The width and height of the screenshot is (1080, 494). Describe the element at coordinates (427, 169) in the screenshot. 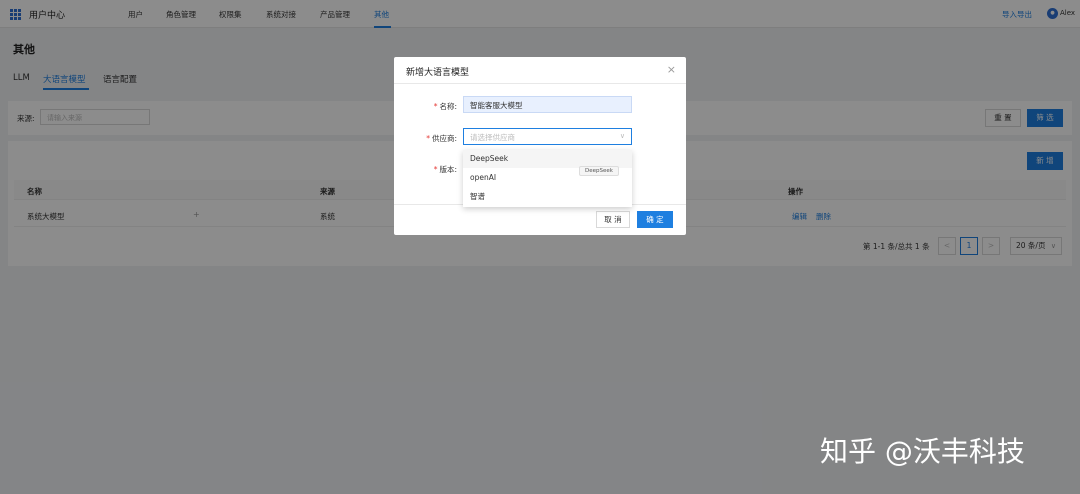

I see `version-field-label: * 版本:` at that location.